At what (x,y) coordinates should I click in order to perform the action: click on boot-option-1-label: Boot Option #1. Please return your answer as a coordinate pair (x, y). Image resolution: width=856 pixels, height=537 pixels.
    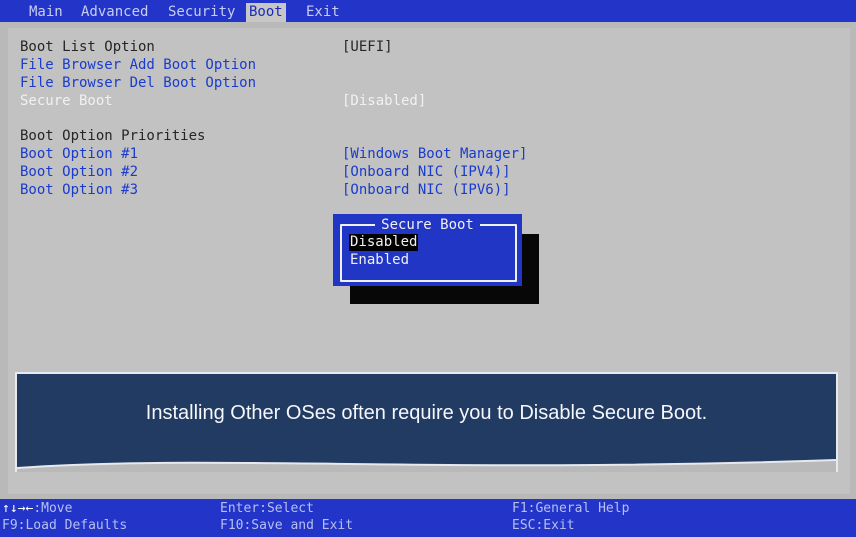
    Looking at the image, I should click on (79, 154).